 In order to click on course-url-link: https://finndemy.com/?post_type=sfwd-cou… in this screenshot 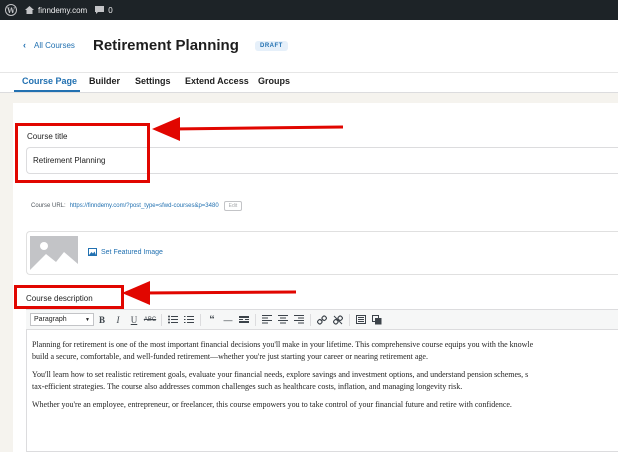, I will do `click(144, 206)`.